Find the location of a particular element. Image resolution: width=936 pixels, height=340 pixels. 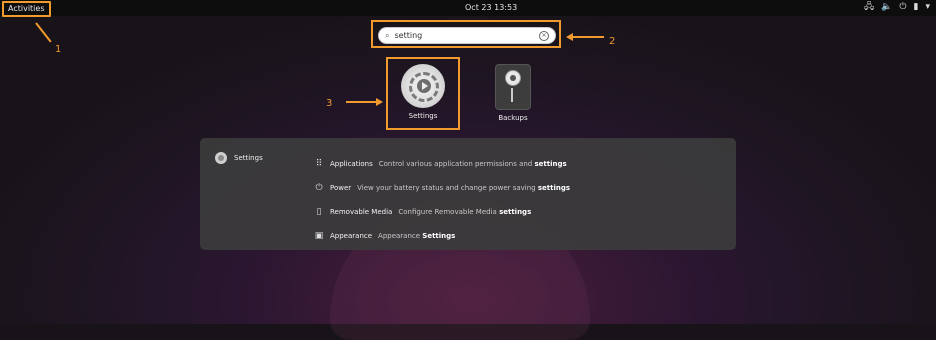

search-field: ⌕ × is located at coordinates (467, 35).